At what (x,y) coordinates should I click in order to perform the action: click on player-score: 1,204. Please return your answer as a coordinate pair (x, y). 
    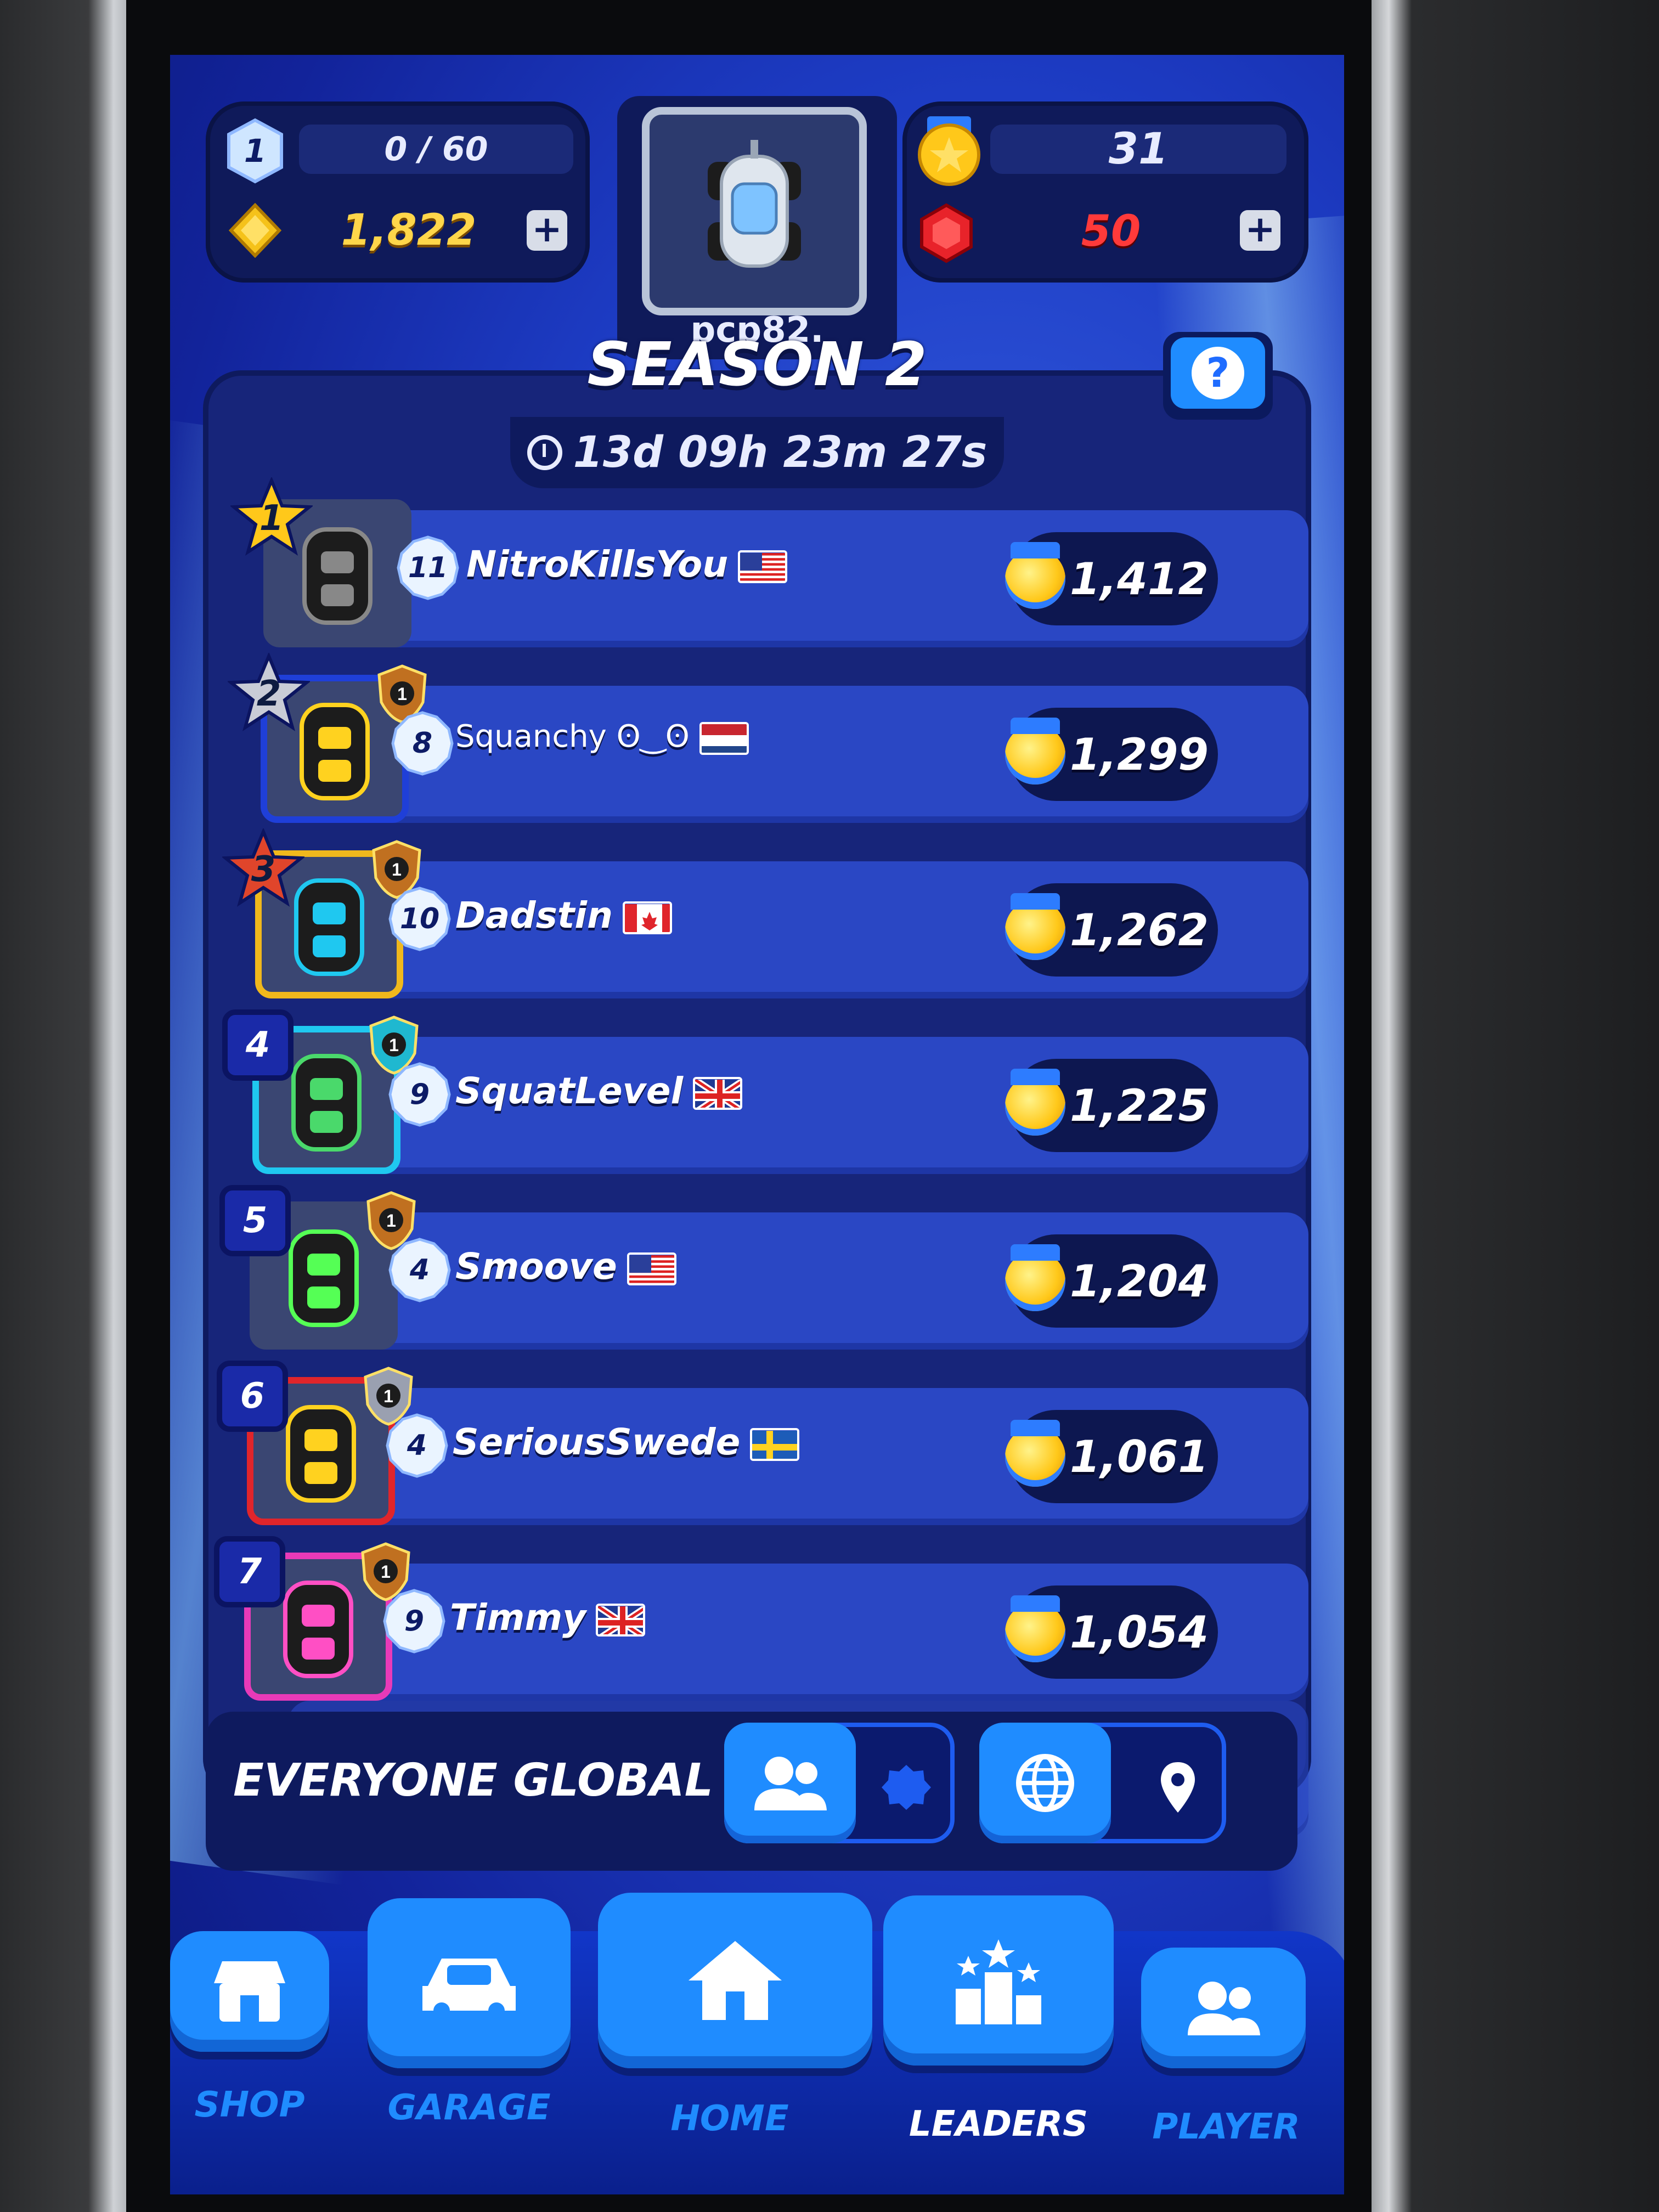
    Looking at the image, I should click on (1139, 1281).